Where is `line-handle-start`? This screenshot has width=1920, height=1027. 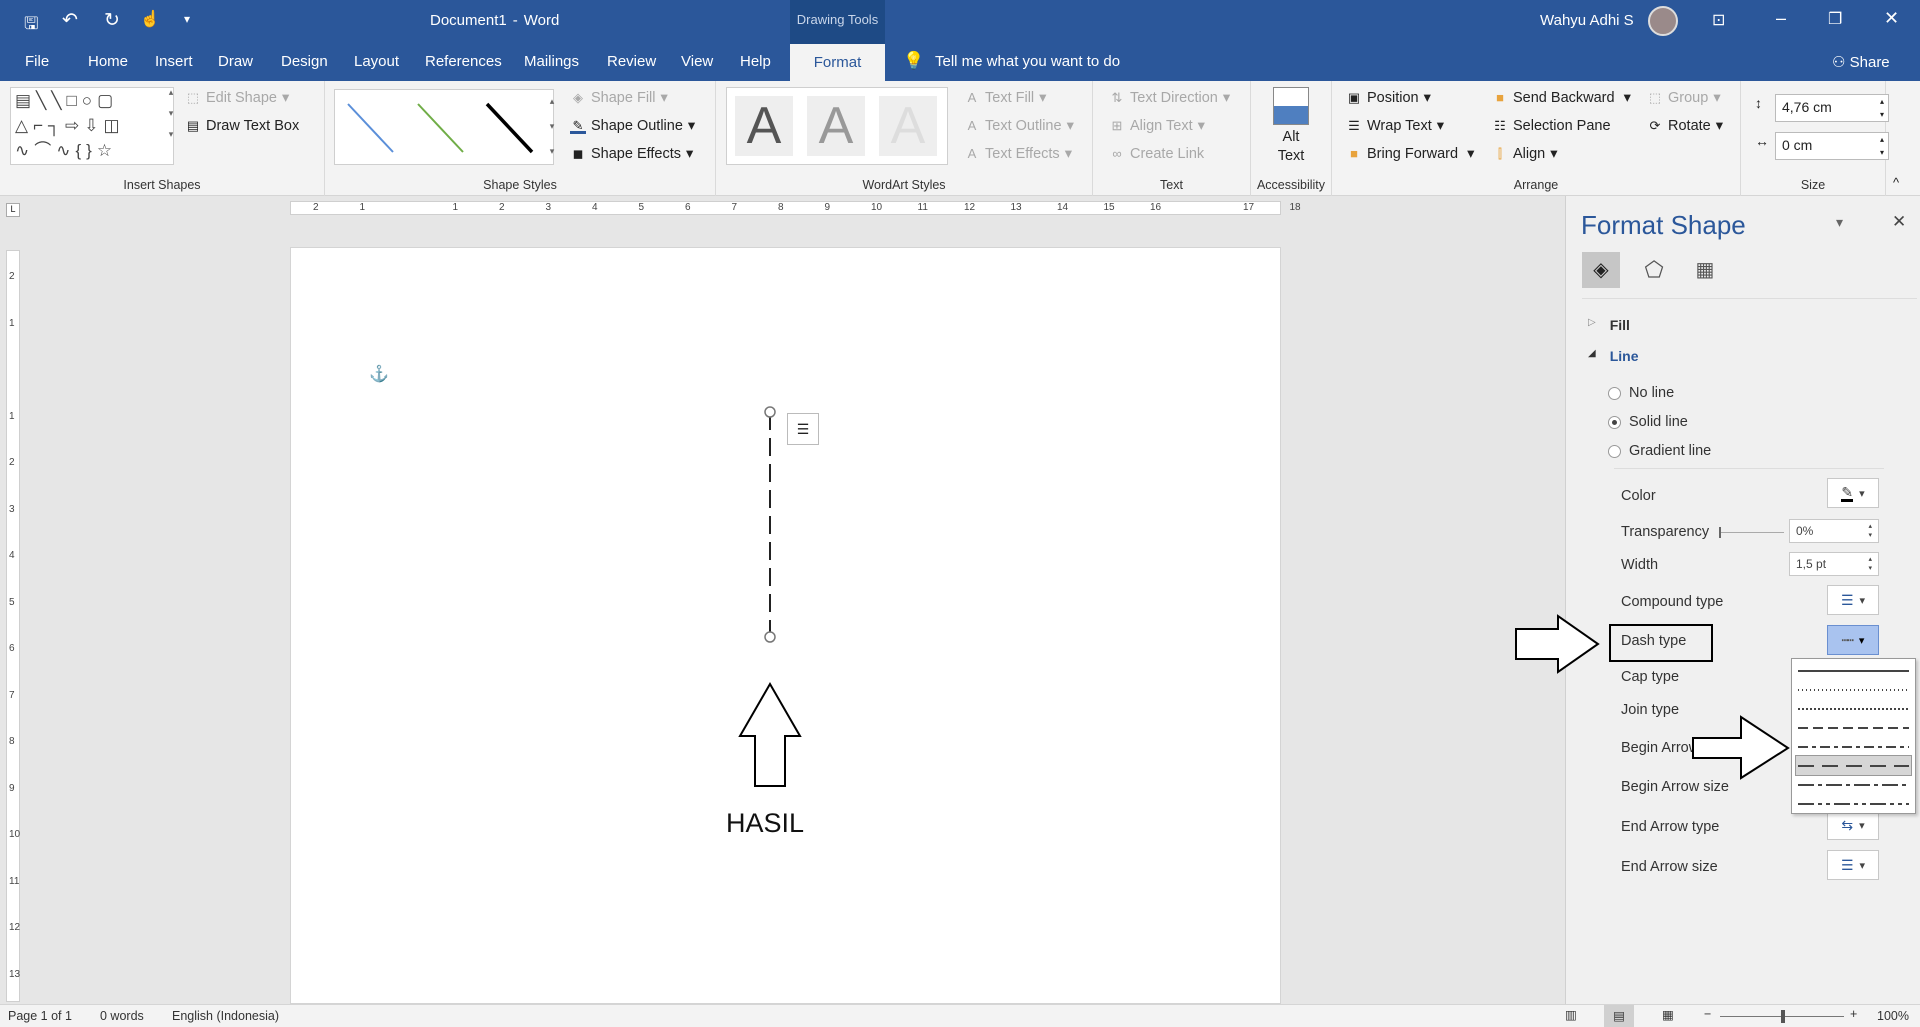 line-handle-start is located at coordinates (770, 412).